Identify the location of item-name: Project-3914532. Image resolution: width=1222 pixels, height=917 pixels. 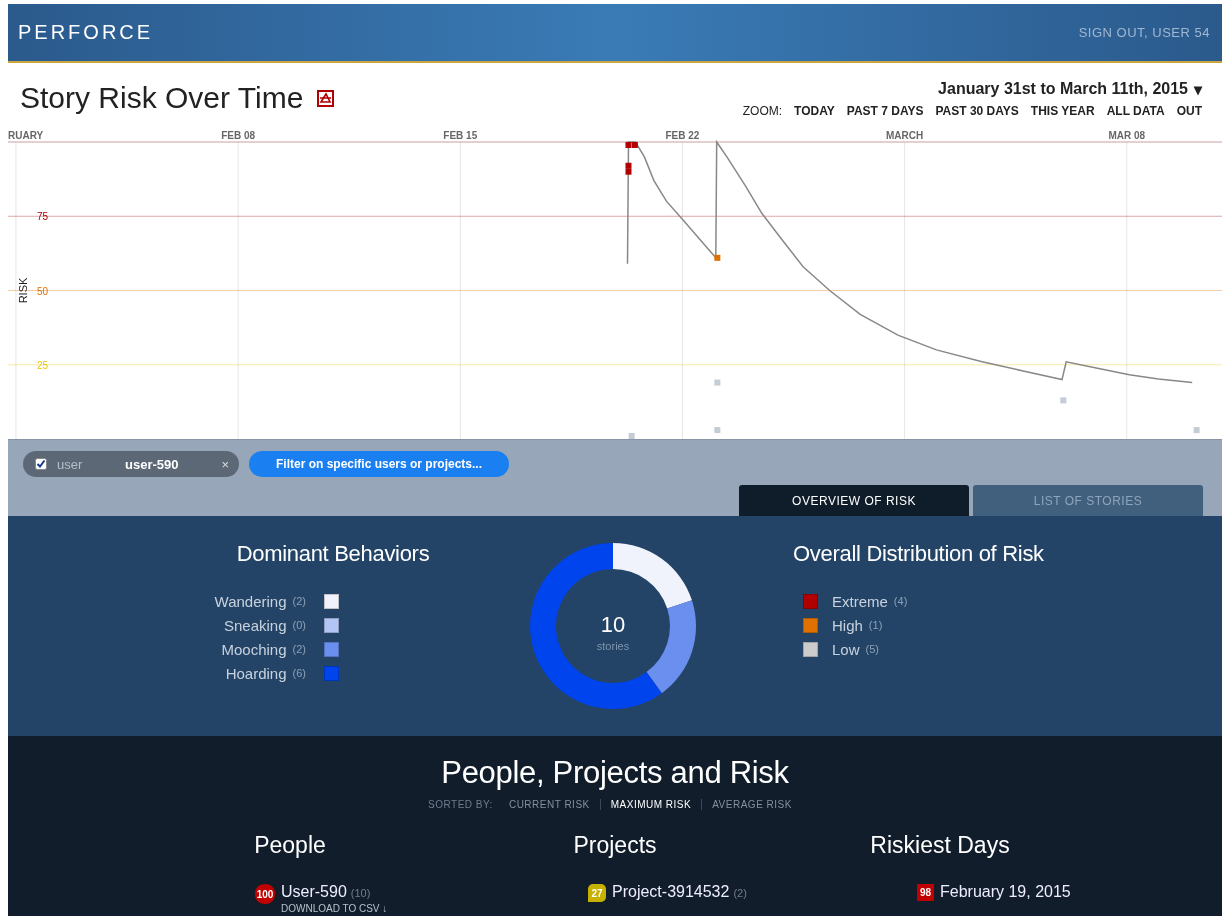
(671, 891).